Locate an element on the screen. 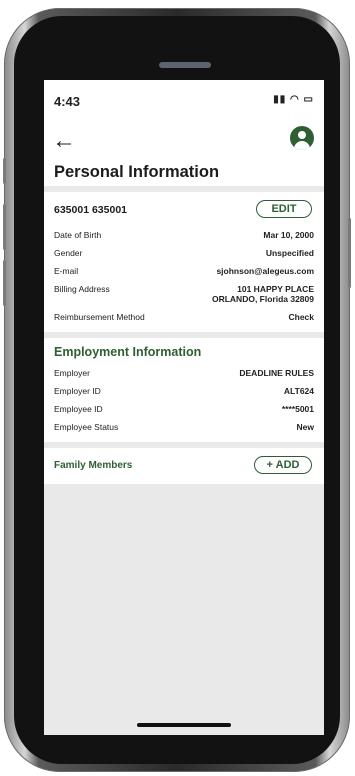  status-bar: 4:43 ▮▮ ◠ ▭ is located at coordinates (184, 103).